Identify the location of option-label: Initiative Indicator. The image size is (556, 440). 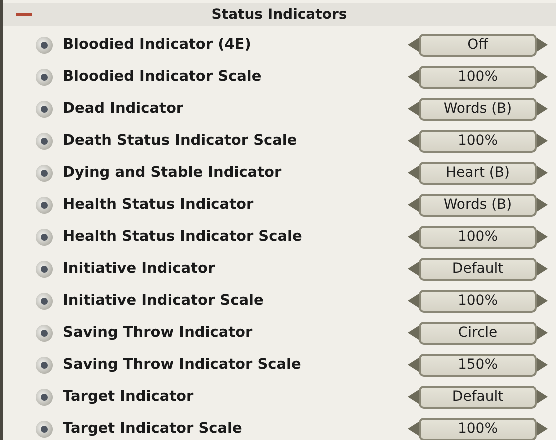
(139, 269).